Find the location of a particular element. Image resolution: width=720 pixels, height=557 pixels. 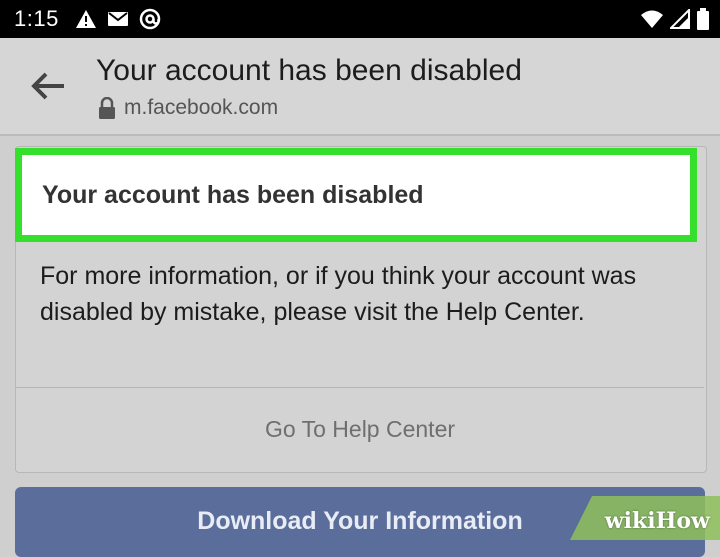

signal-icon is located at coordinates (680, 19).